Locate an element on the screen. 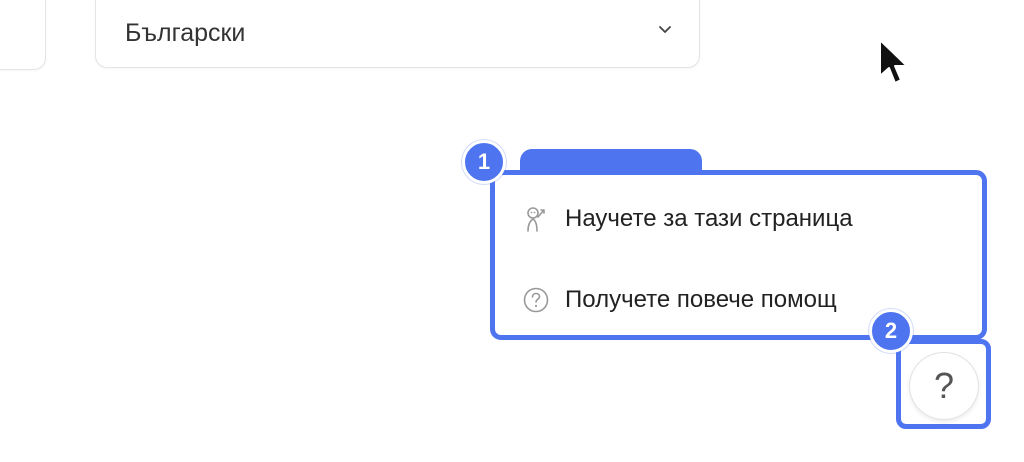  help-icon: ? is located at coordinates (944, 385).